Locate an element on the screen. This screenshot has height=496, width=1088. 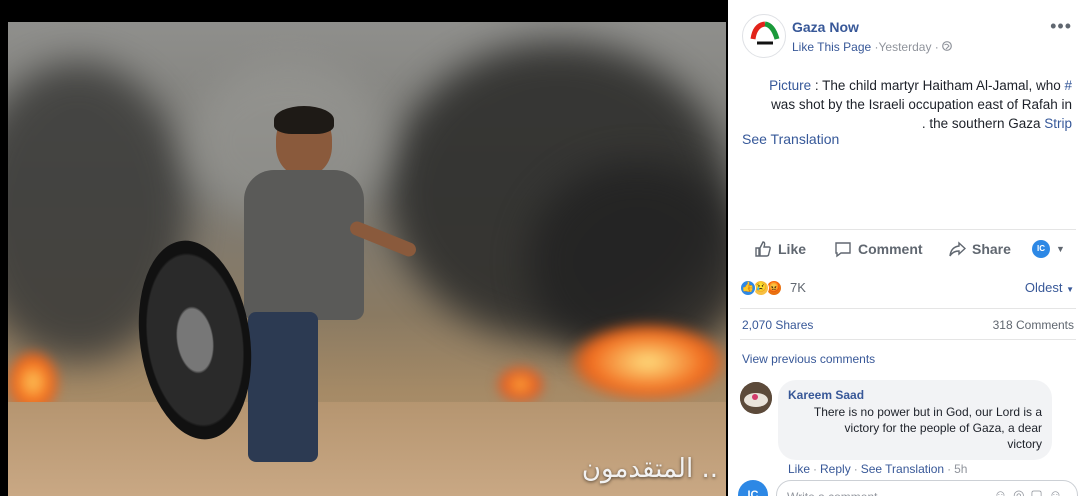
like-label: Like is located at coordinates (792, 249).